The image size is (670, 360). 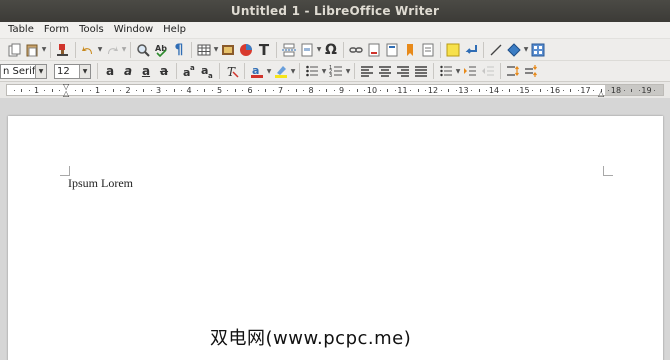 What do you see at coordinates (324, 71) in the screenshot?
I see `bullets-dropdown-icon: ▼` at bounding box center [324, 71].